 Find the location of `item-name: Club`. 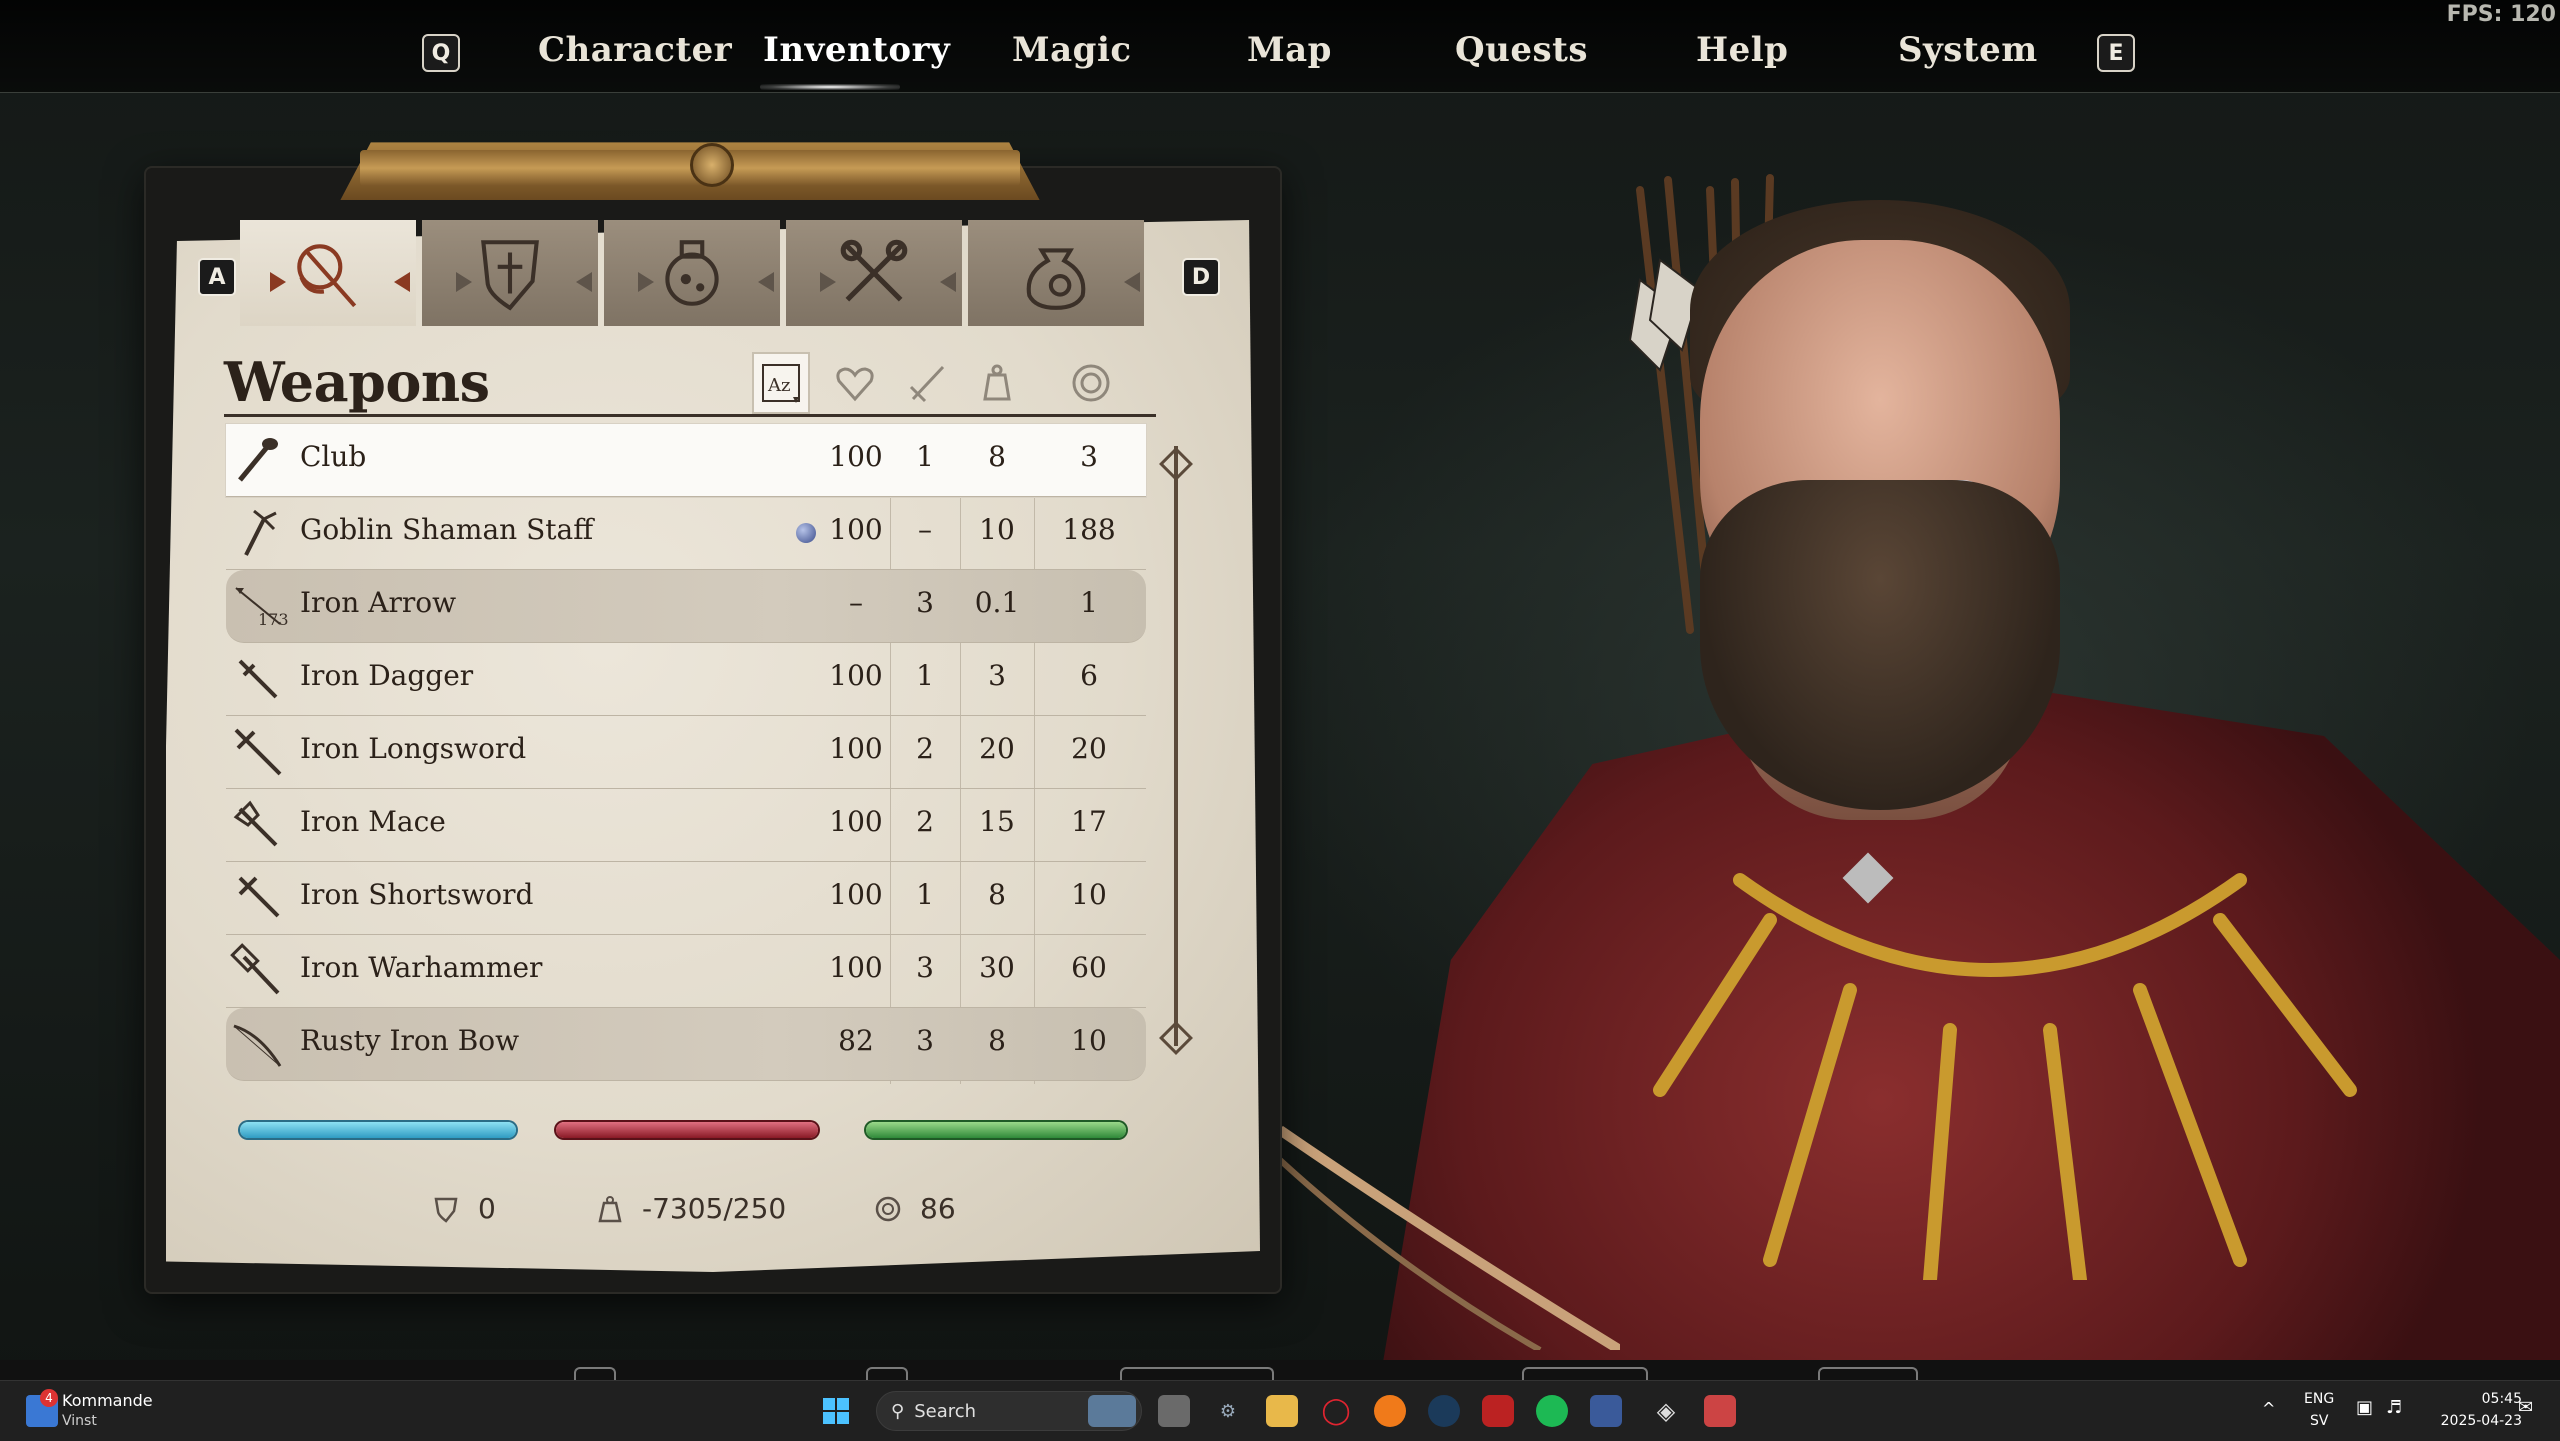

item-name: Club is located at coordinates (333, 456).